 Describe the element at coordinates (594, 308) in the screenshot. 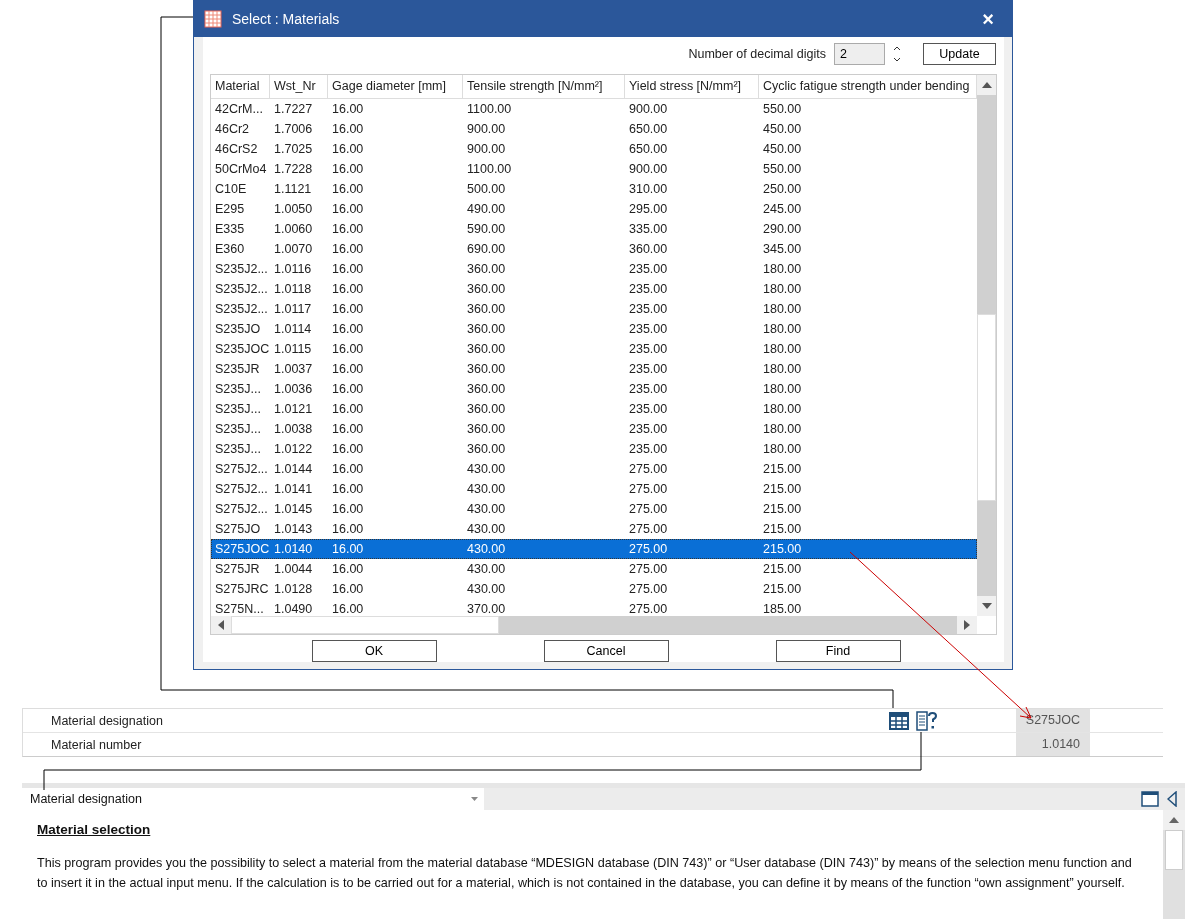

I see `table-row: S235J2... 1.0117 16.00 360.00 235.00 180.00` at that location.